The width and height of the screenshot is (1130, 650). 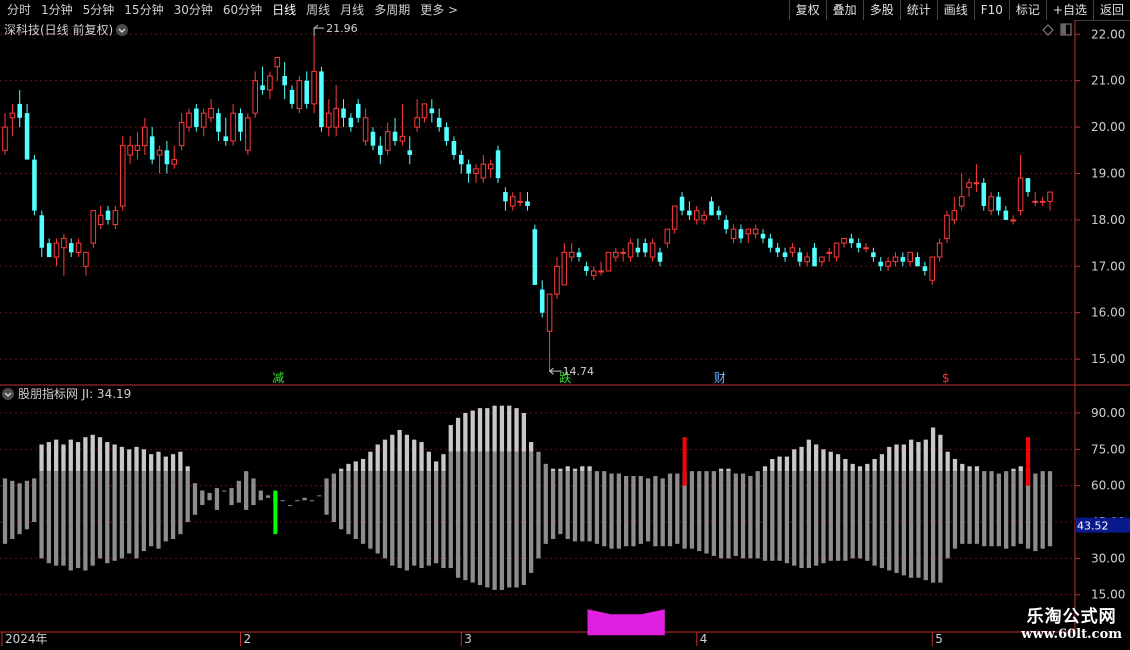 What do you see at coordinates (122, 30) in the screenshot?
I see `title-dropdown-icon` at bounding box center [122, 30].